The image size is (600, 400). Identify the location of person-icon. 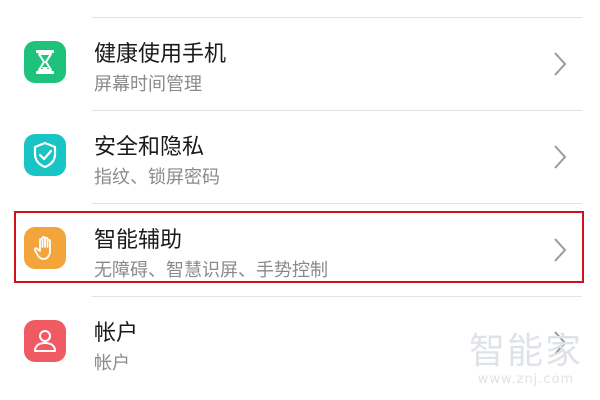
(45, 341).